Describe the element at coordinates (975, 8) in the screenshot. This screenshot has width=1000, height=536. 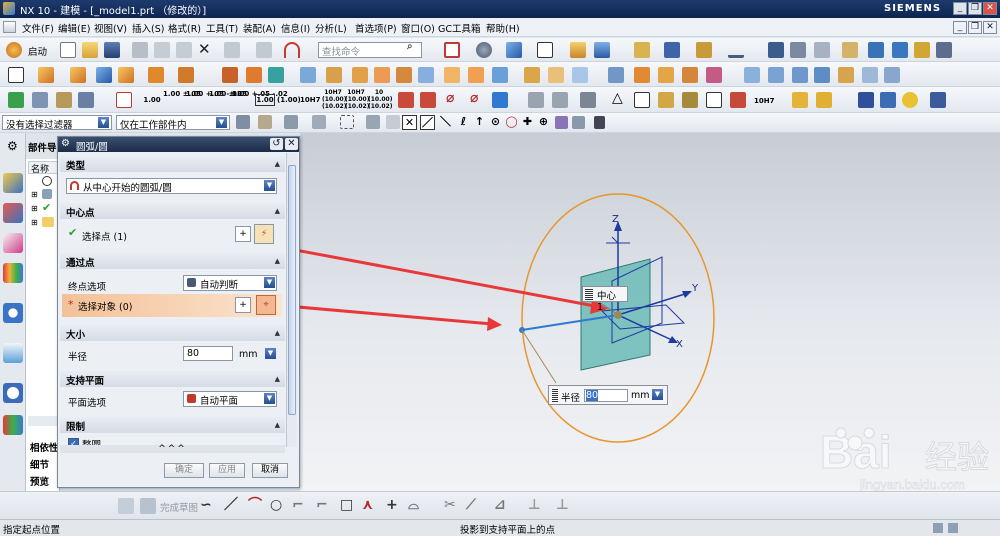
I see `restore-button: ❐` at that location.